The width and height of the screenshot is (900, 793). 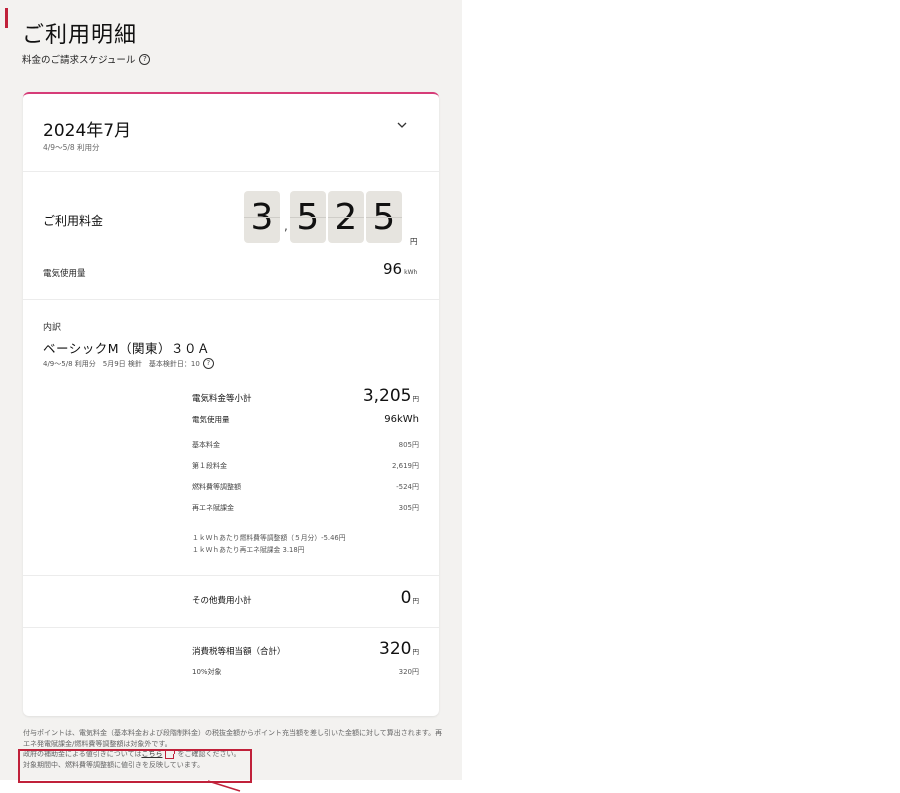 What do you see at coordinates (248, 550) in the screenshot?
I see `renewable-levy-note: １ｋＷｈあたり再エネ賦課金 3.18円` at bounding box center [248, 550].